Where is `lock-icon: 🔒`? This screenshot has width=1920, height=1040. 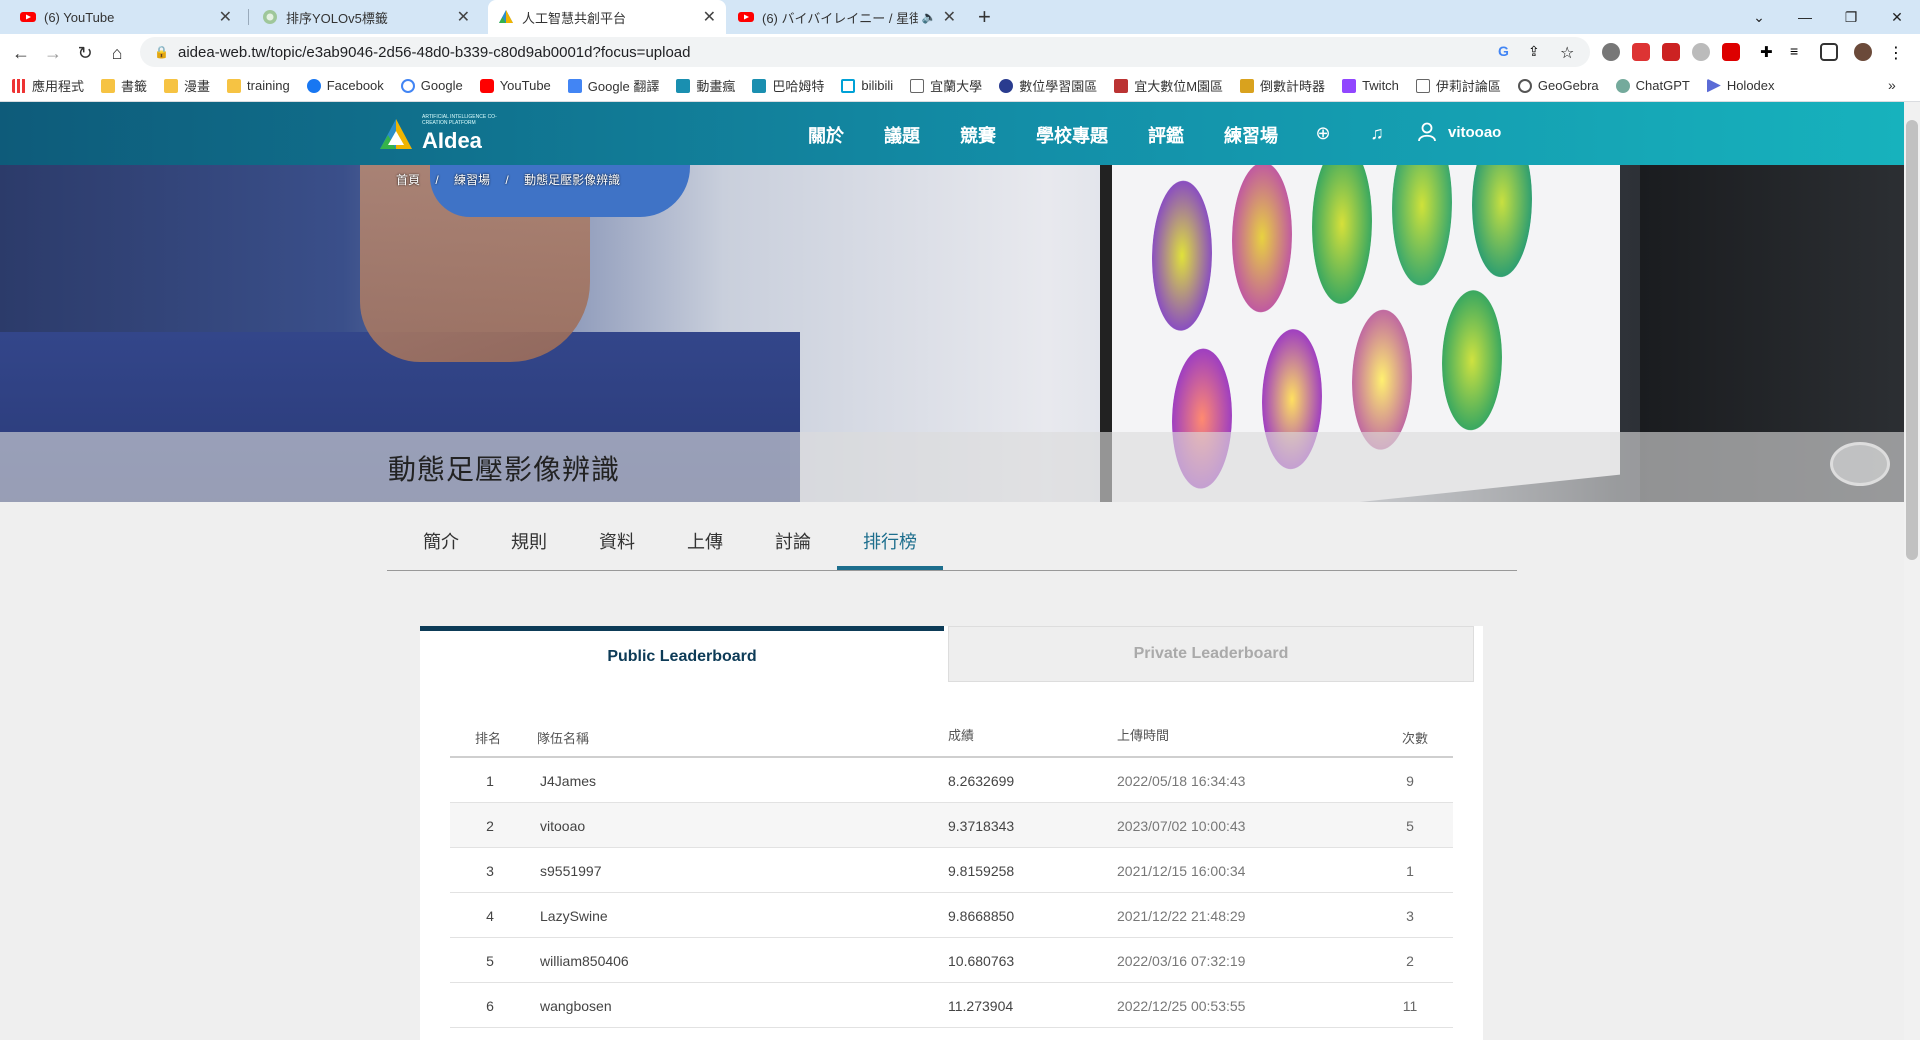
lock-icon: 🔒 is located at coordinates (161, 52).